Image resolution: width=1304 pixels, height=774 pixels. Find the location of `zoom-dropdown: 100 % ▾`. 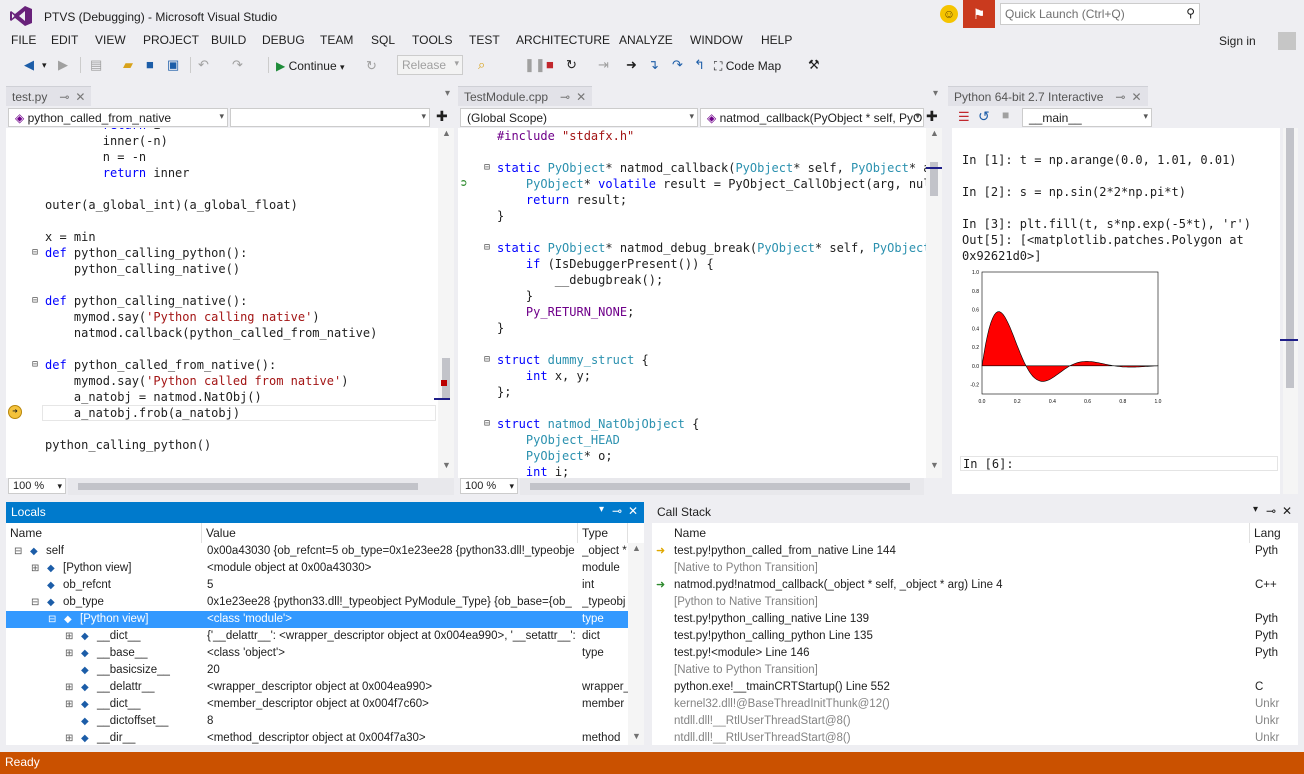

zoom-dropdown: 100 % ▾ is located at coordinates (37, 486).